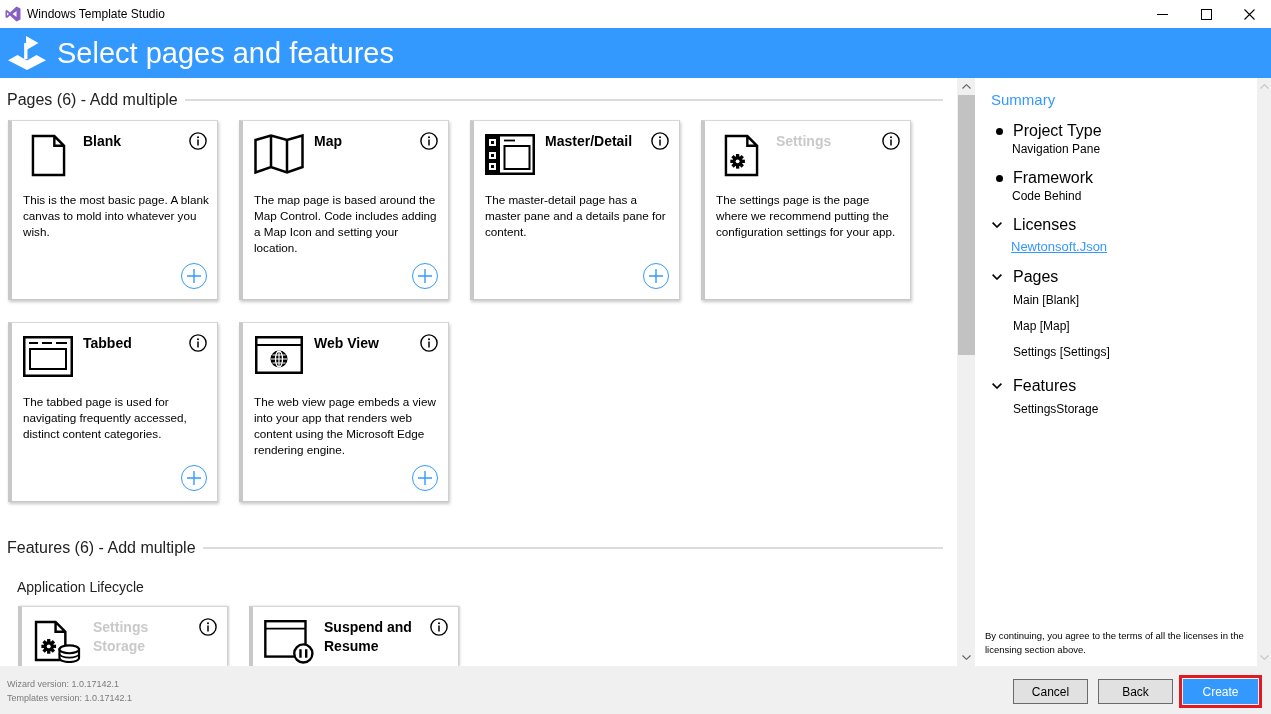  What do you see at coordinates (1206, 14) in the screenshot?
I see `maximize-icon` at bounding box center [1206, 14].